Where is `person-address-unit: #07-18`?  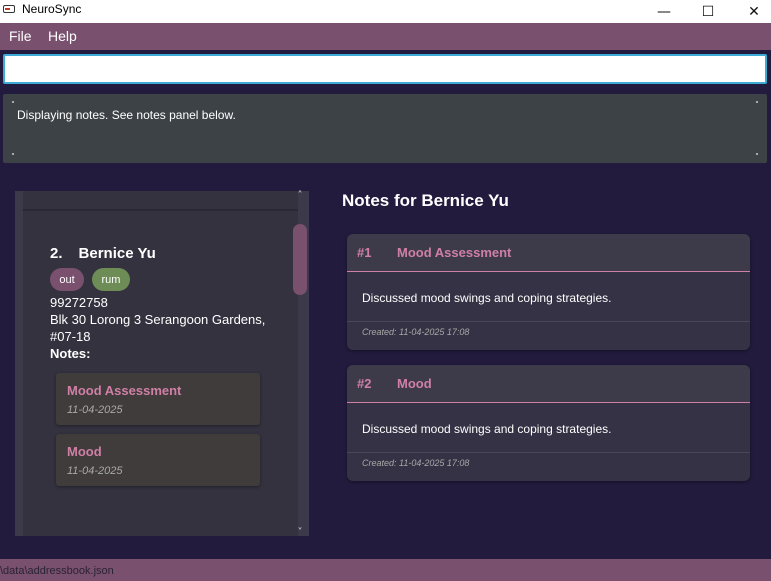 person-address-unit: #07-18 is located at coordinates (70, 336).